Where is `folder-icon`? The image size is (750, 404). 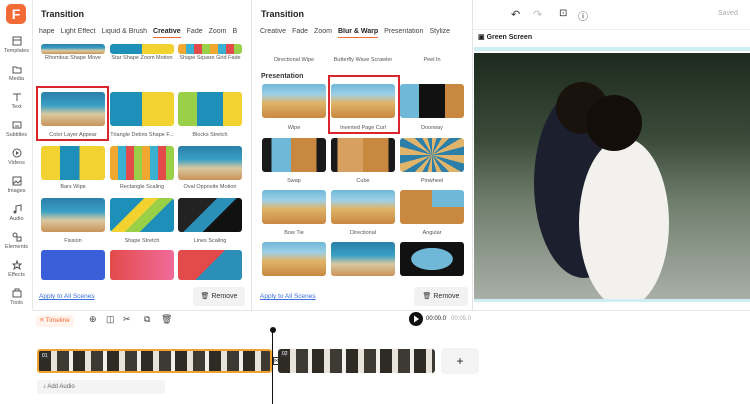
folder-icon is located at coordinates (16, 70).